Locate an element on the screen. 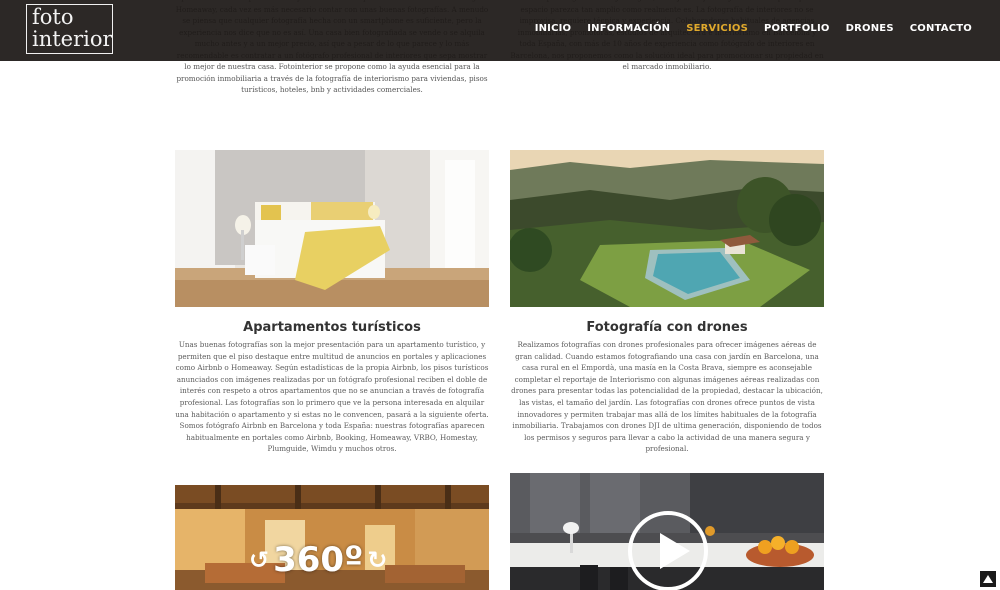  video-photo is located at coordinates (667, 531).